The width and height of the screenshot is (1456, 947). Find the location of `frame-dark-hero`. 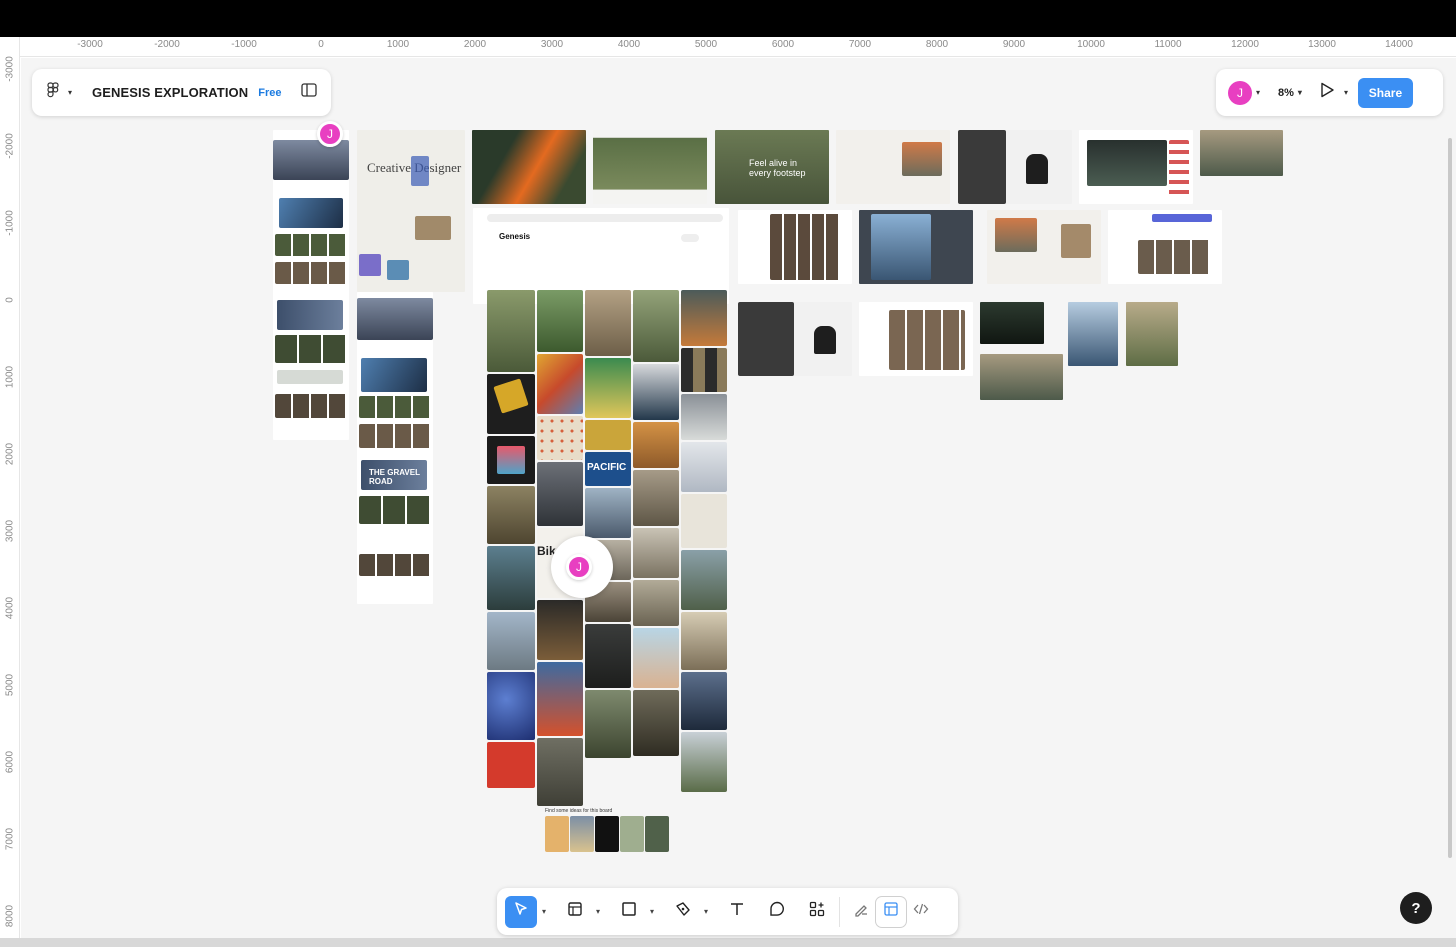

frame-dark-hero is located at coordinates (1136, 167).